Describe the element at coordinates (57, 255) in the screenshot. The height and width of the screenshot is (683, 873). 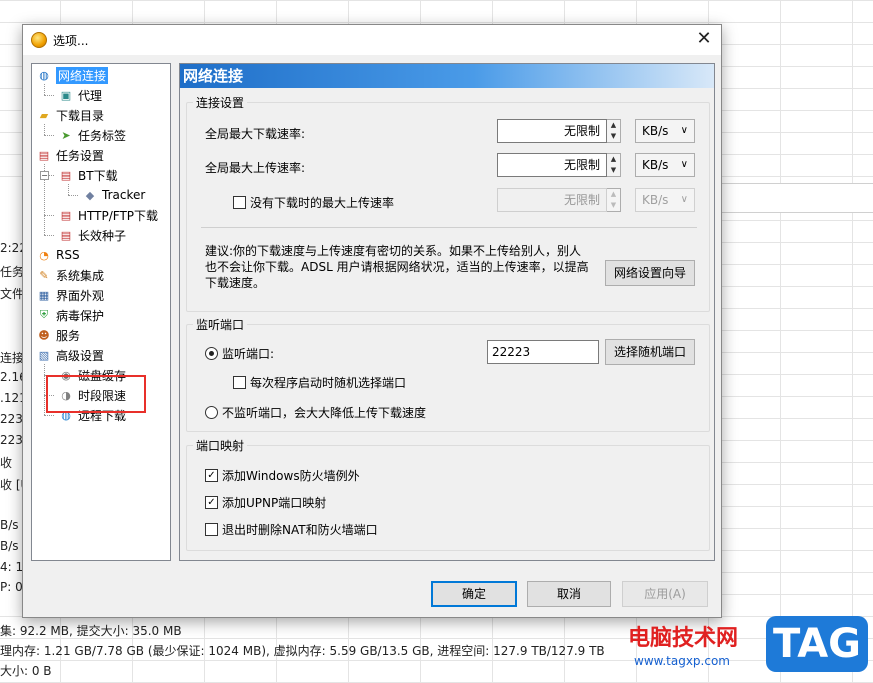
I see `tree-item: ◔ RSS` at that location.